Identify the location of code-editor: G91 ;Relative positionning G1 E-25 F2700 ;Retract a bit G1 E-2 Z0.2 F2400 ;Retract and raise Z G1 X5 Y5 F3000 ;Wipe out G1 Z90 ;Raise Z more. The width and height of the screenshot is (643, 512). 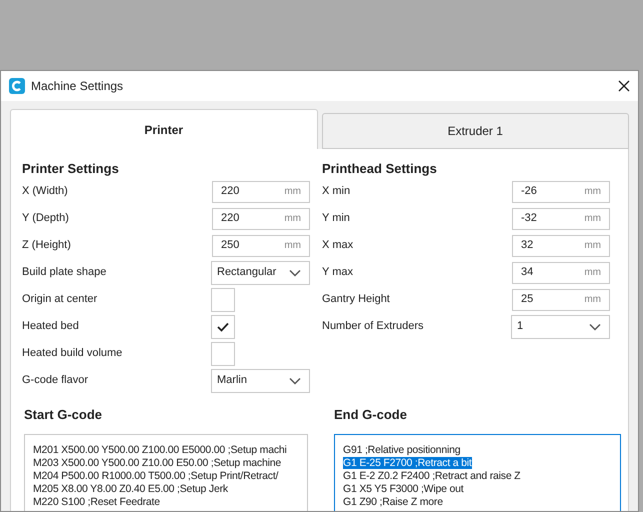
(477, 472).